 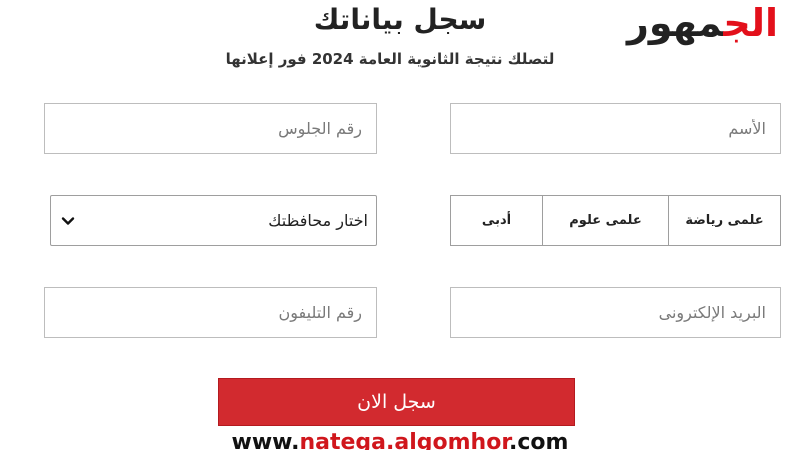 What do you see at coordinates (68, 220) in the screenshot?
I see `chevron-down-icon` at bounding box center [68, 220].